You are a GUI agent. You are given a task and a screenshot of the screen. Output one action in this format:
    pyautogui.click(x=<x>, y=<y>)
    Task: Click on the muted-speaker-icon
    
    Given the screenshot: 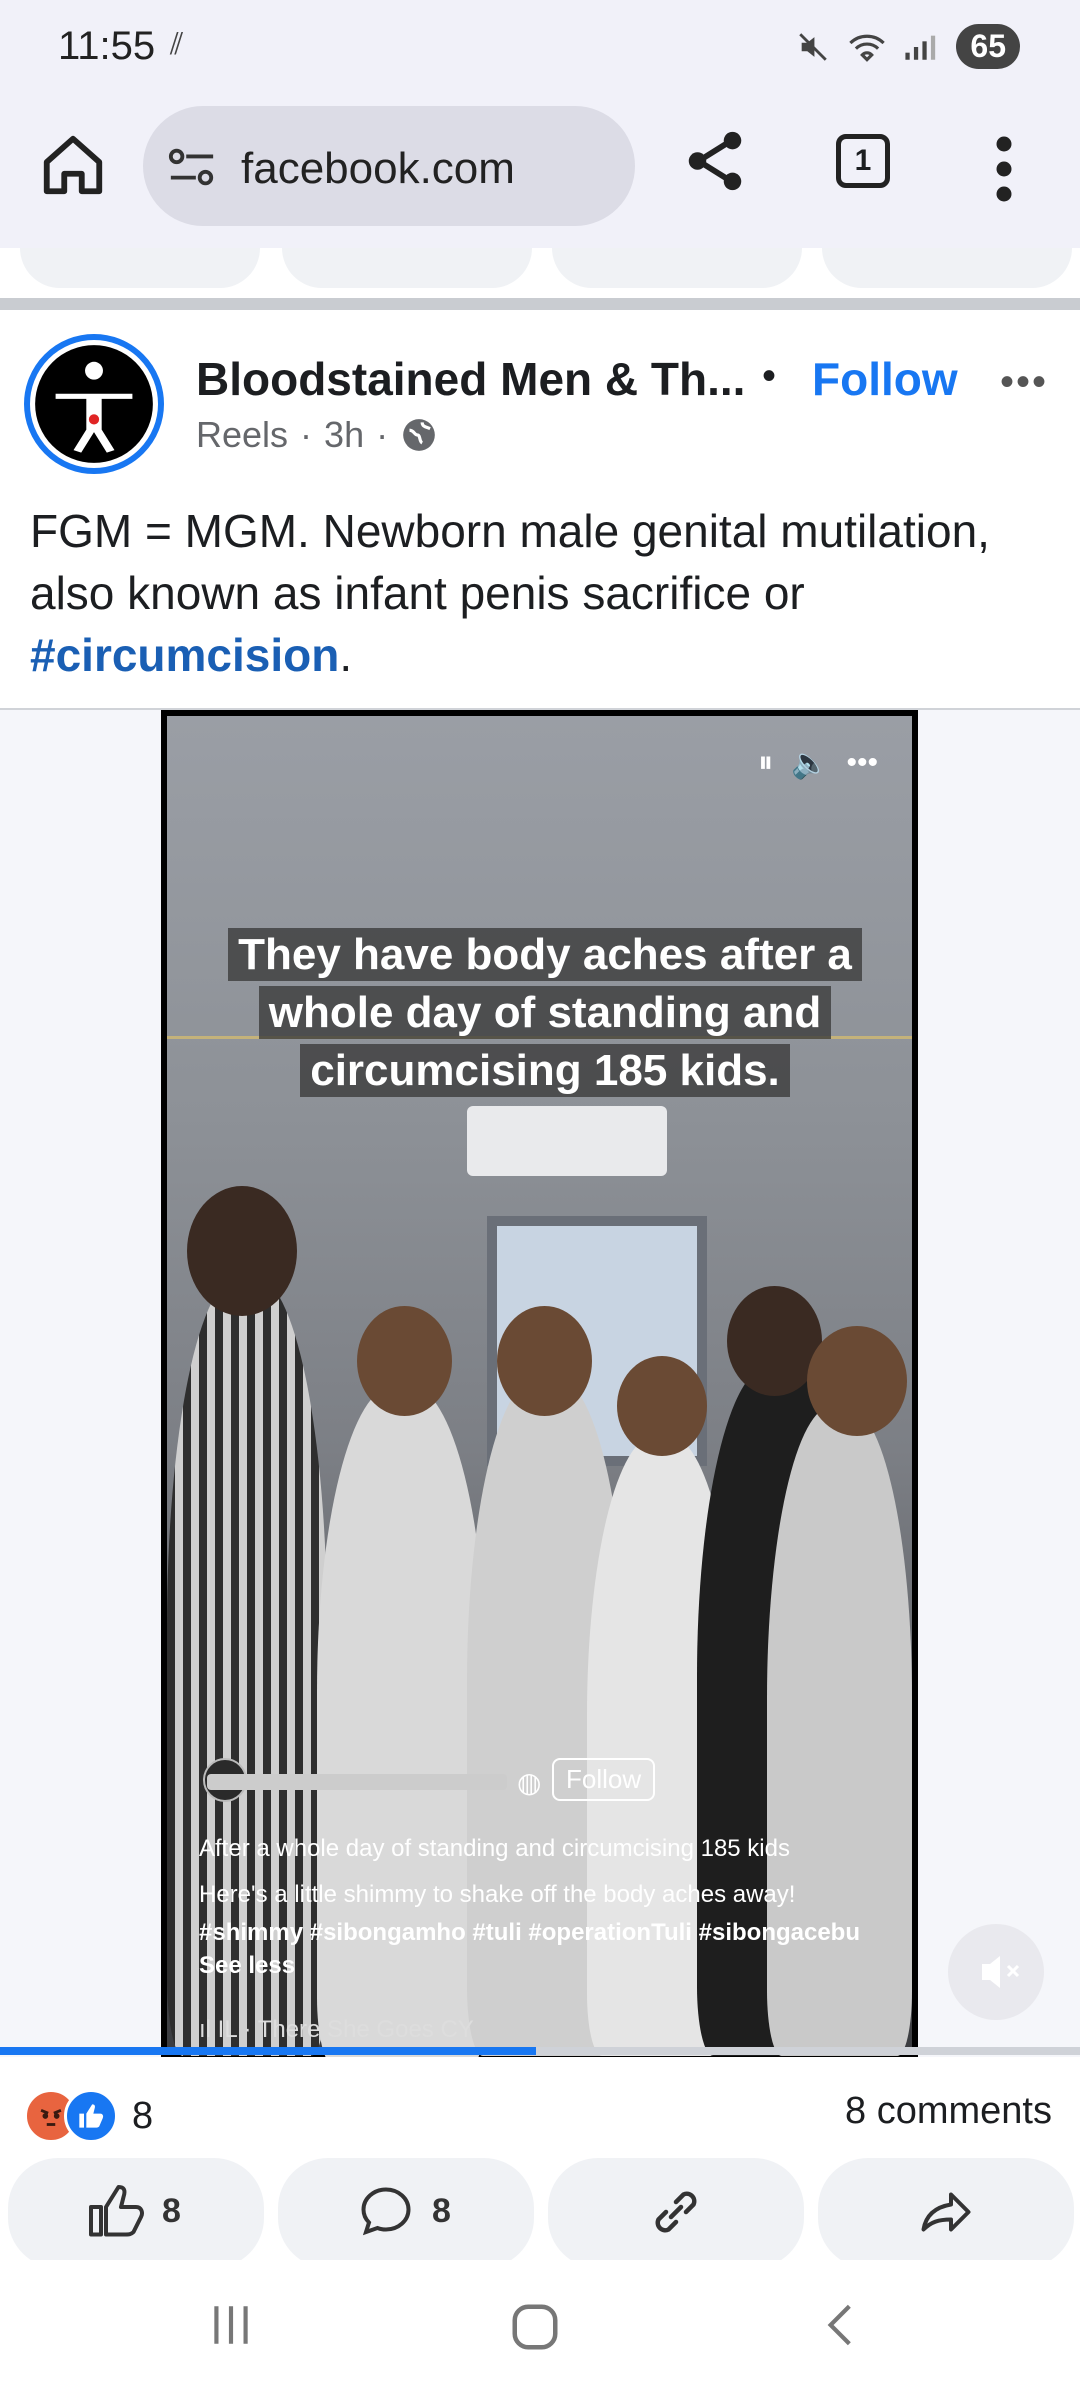 What is the action you would take?
    pyautogui.click(x=1001, y=1972)
    